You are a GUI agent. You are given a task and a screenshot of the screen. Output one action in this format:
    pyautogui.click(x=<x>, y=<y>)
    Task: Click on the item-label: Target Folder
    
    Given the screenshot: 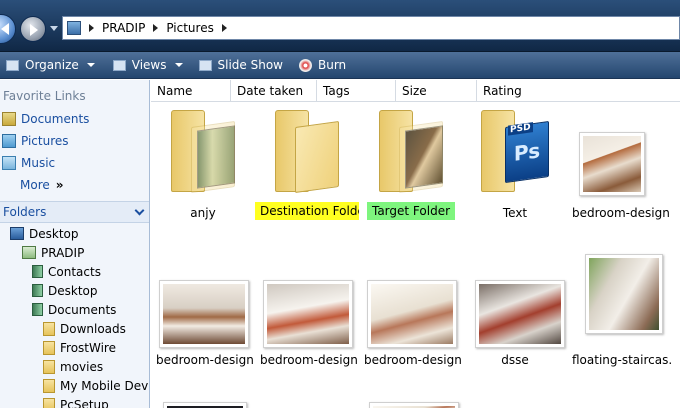 What is the action you would take?
    pyautogui.click(x=411, y=211)
    